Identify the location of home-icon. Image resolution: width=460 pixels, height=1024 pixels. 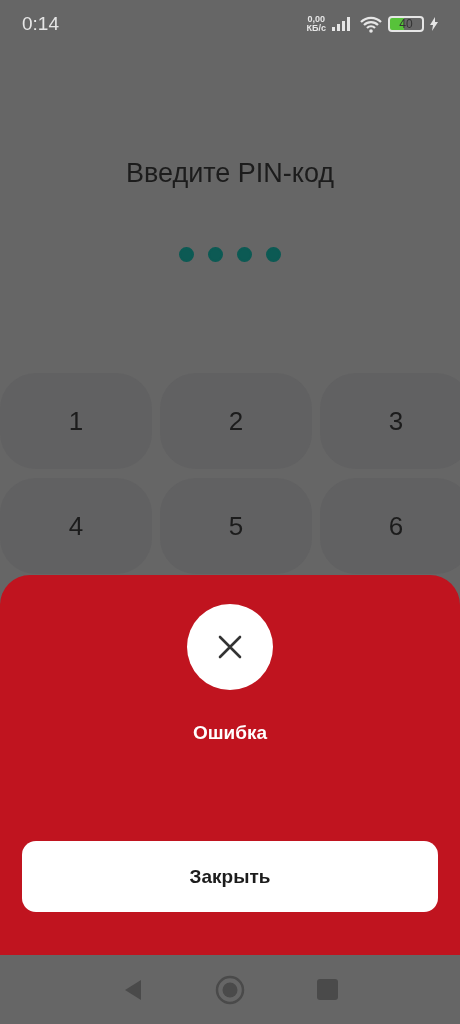
(229, 989).